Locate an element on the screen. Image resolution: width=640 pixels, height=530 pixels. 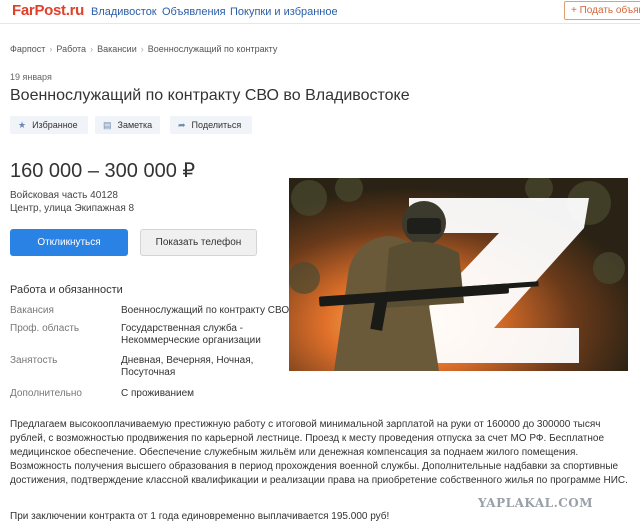
address-line-2: Центр, улица Экипажная 8 is located at coordinates (72, 208).